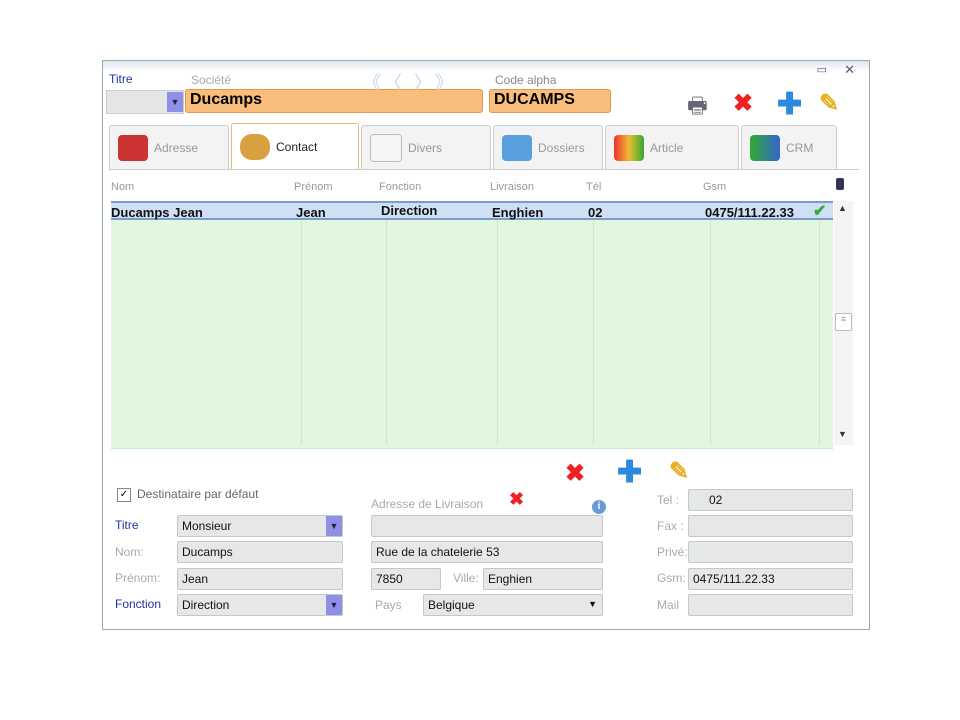 The height and width of the screenshot is (720, 960). I want to click on tab-crm: CRM, so click(789, 147).